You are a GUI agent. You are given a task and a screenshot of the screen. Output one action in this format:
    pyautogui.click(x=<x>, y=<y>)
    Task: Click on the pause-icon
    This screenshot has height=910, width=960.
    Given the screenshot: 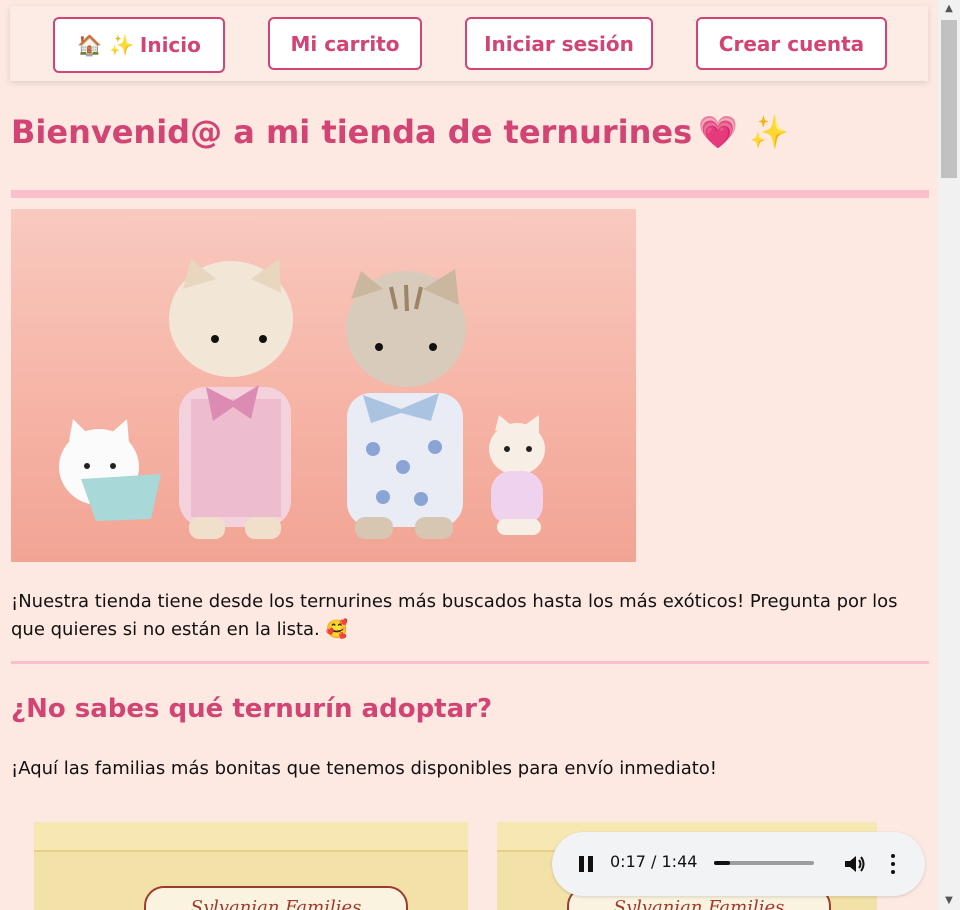 What is the action you would take?
    pyautogui.click(x=586, y=865)
    